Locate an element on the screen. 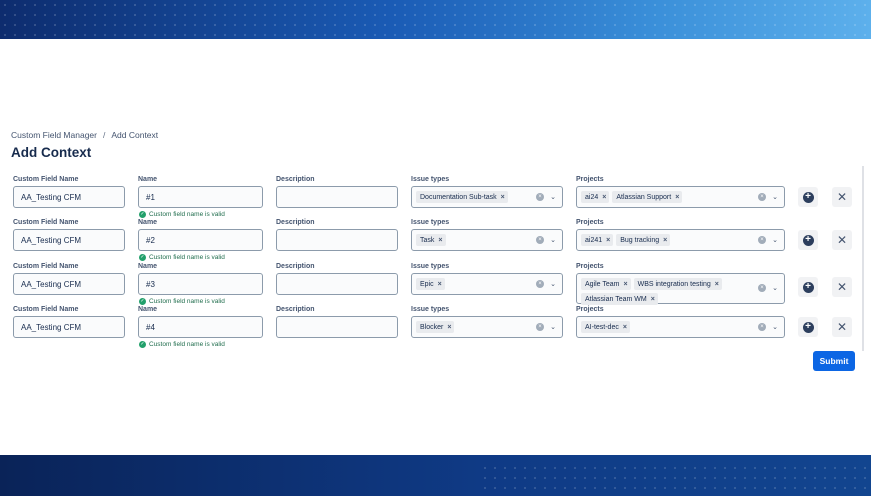 The image size is (871, 496). tag-label: Bug tracking is located at coordinates (640, 240).